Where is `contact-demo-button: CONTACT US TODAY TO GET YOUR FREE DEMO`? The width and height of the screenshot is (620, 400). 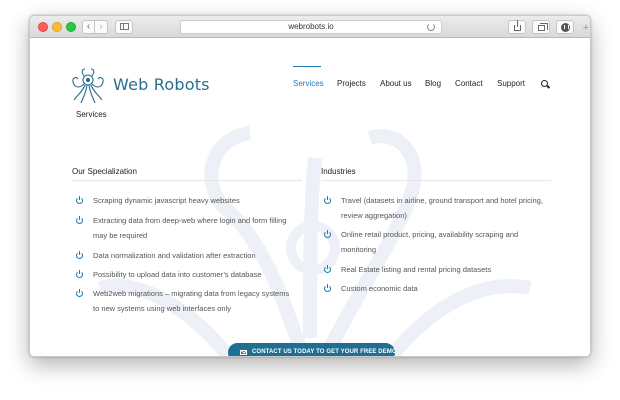
contact-demo-button: CONTACT US TODAY TO GET YOUR FREE DEMO is located at coordinates (312, 349).